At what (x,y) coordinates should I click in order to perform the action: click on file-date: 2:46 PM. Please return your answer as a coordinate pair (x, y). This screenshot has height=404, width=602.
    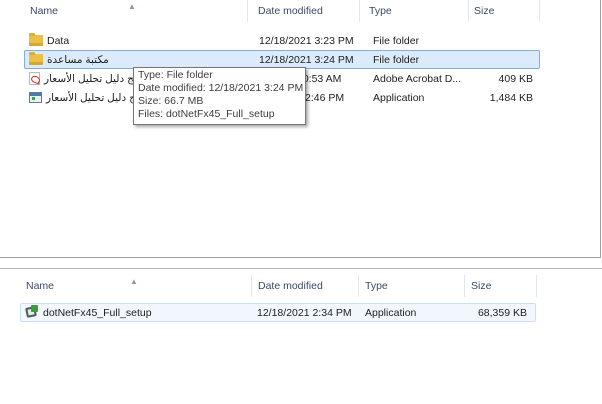
    Looking at the image, I should click on (325, 98).